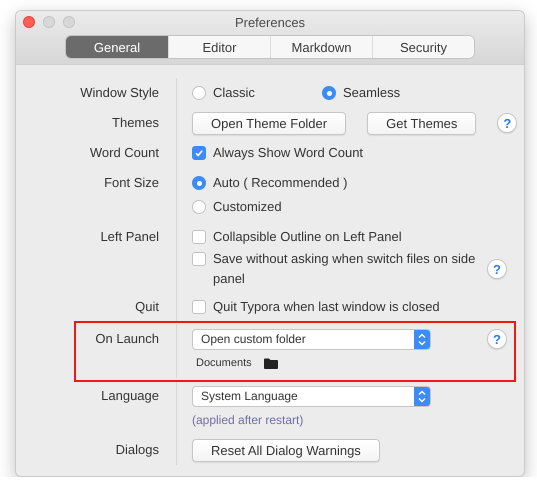 This screenshot has width=537, height=491. What do you see at coordinates (421, 123) in the screenshot?
I see `action-button: Get Themes` at bounding box center [421, 123].